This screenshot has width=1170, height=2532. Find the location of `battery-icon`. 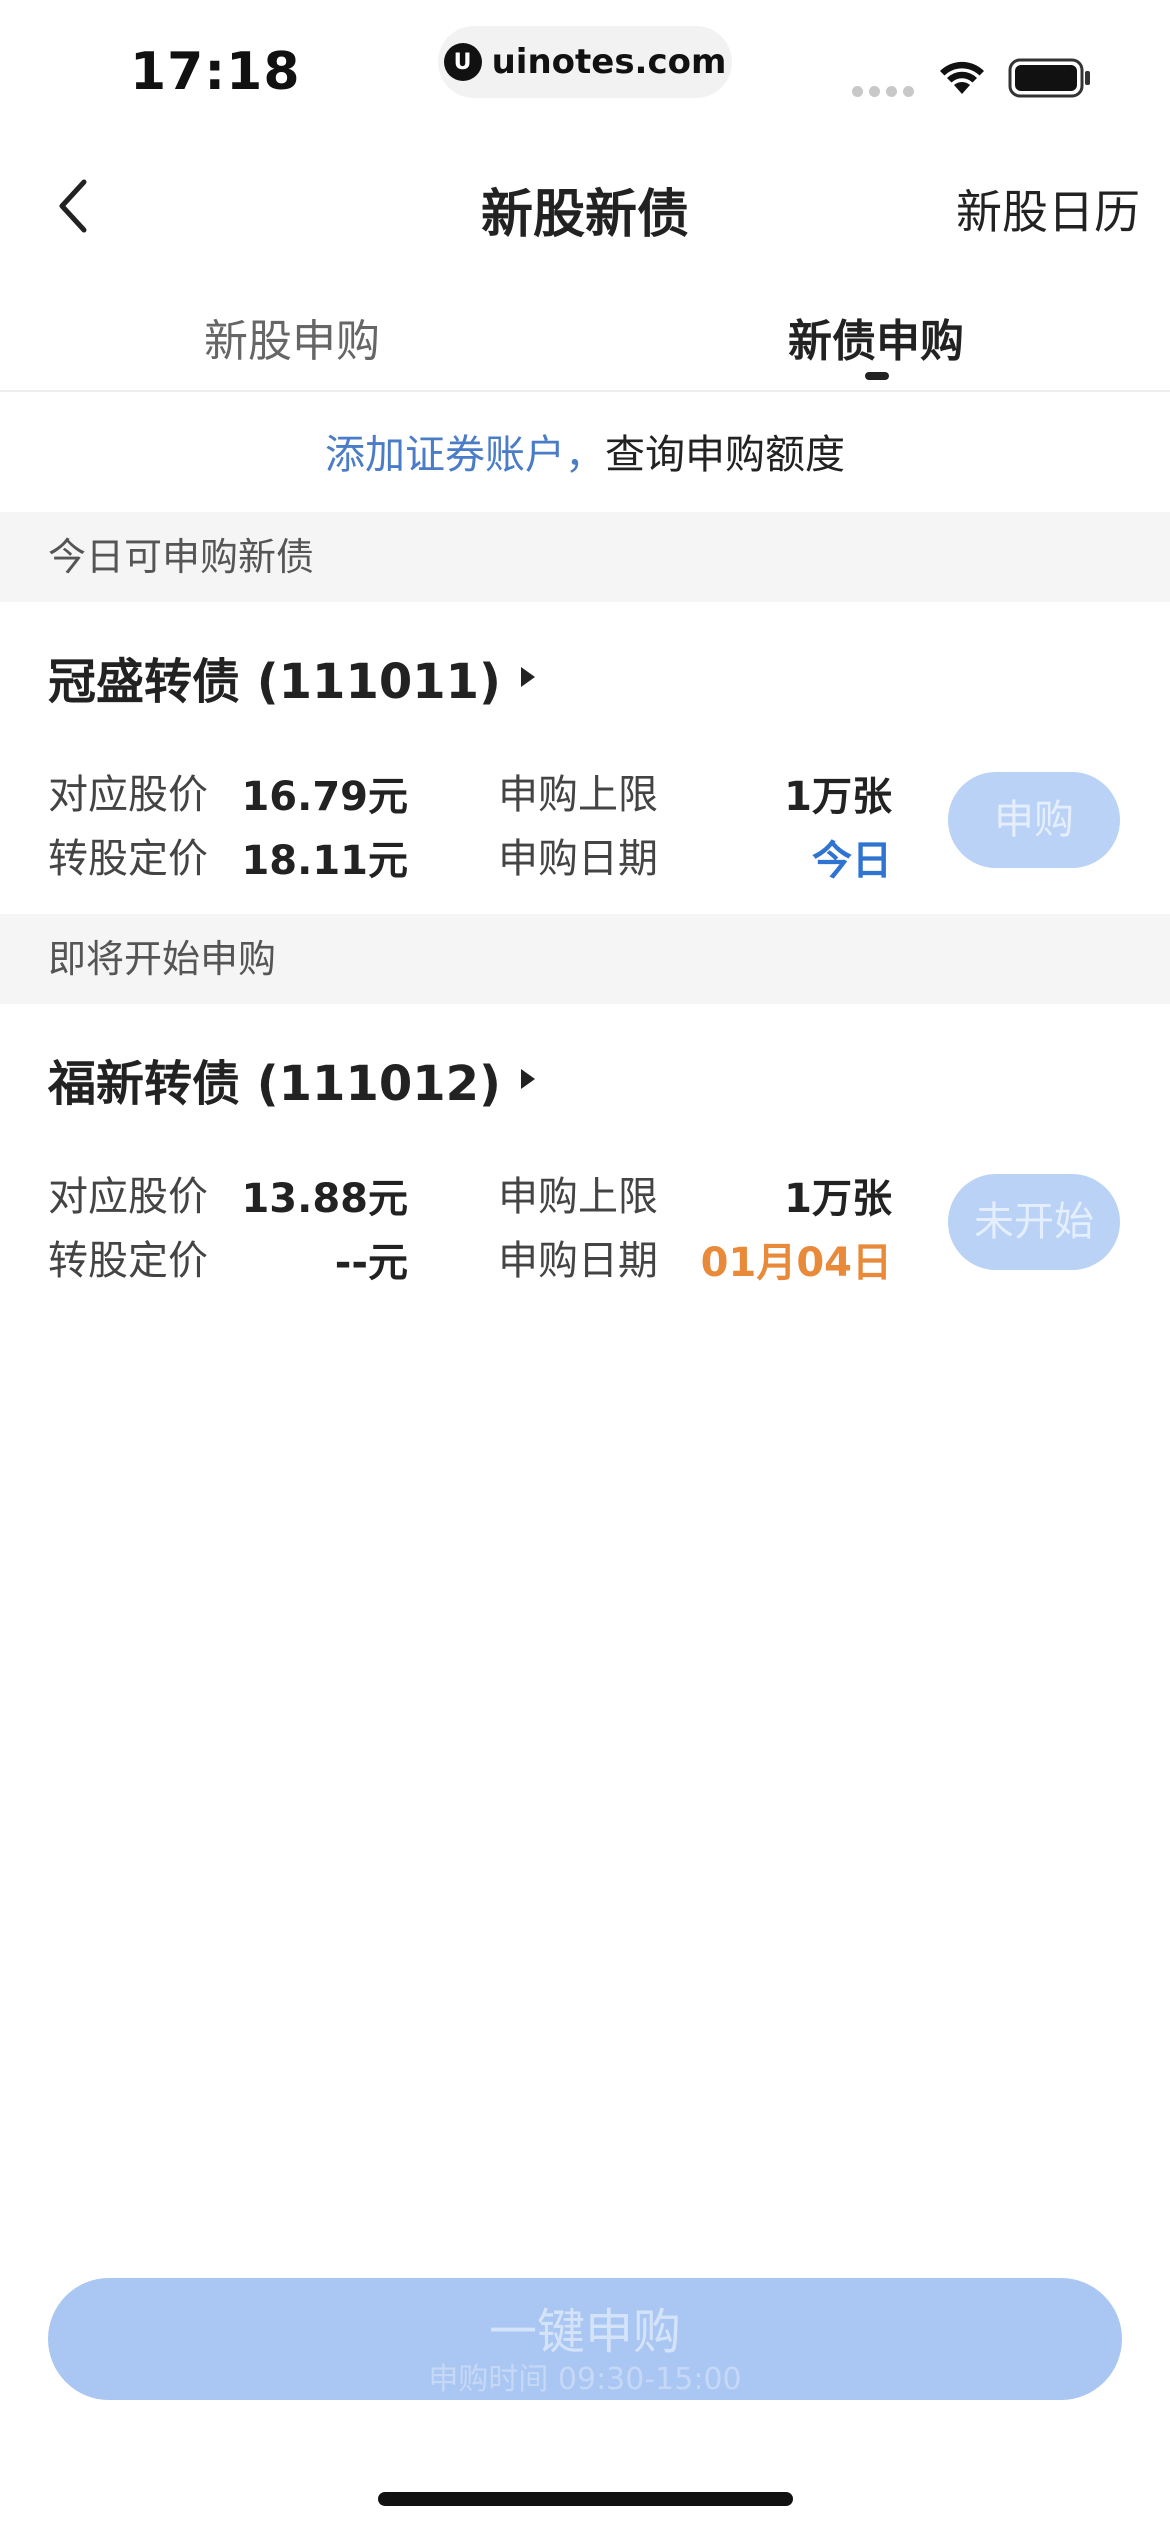

battery-icon is located at coordinates (1050, 80).